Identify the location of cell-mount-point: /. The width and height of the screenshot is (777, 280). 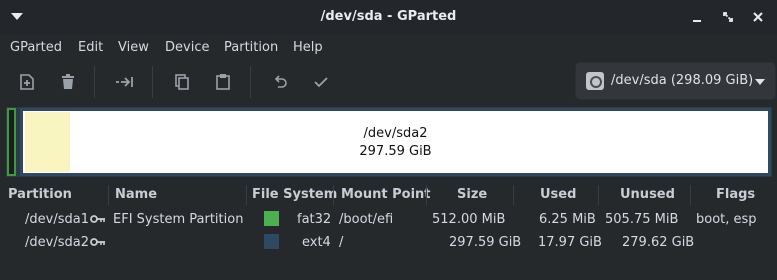
(341, 242).